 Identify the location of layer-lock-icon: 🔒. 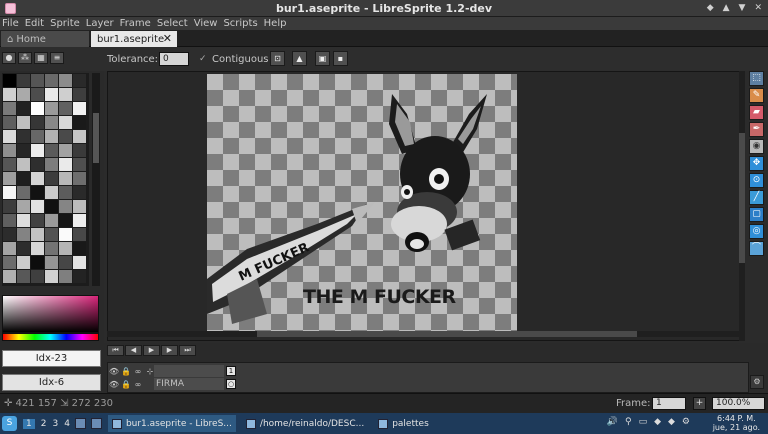
(126, 384).